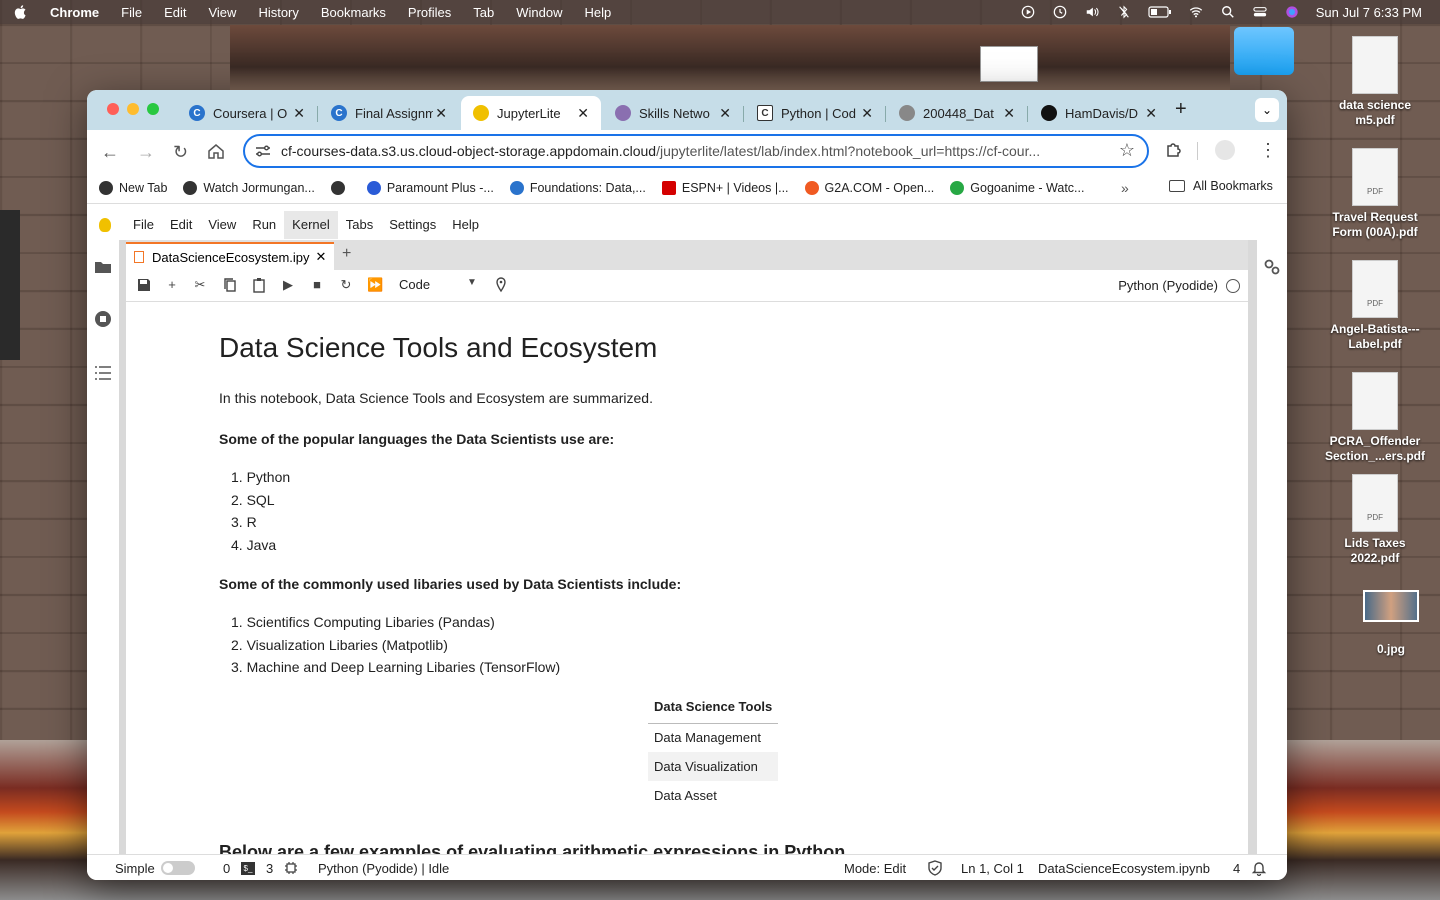  Describe the element at coordinates (113, 109) in the screenshot. I see `window-close-button` at that location.